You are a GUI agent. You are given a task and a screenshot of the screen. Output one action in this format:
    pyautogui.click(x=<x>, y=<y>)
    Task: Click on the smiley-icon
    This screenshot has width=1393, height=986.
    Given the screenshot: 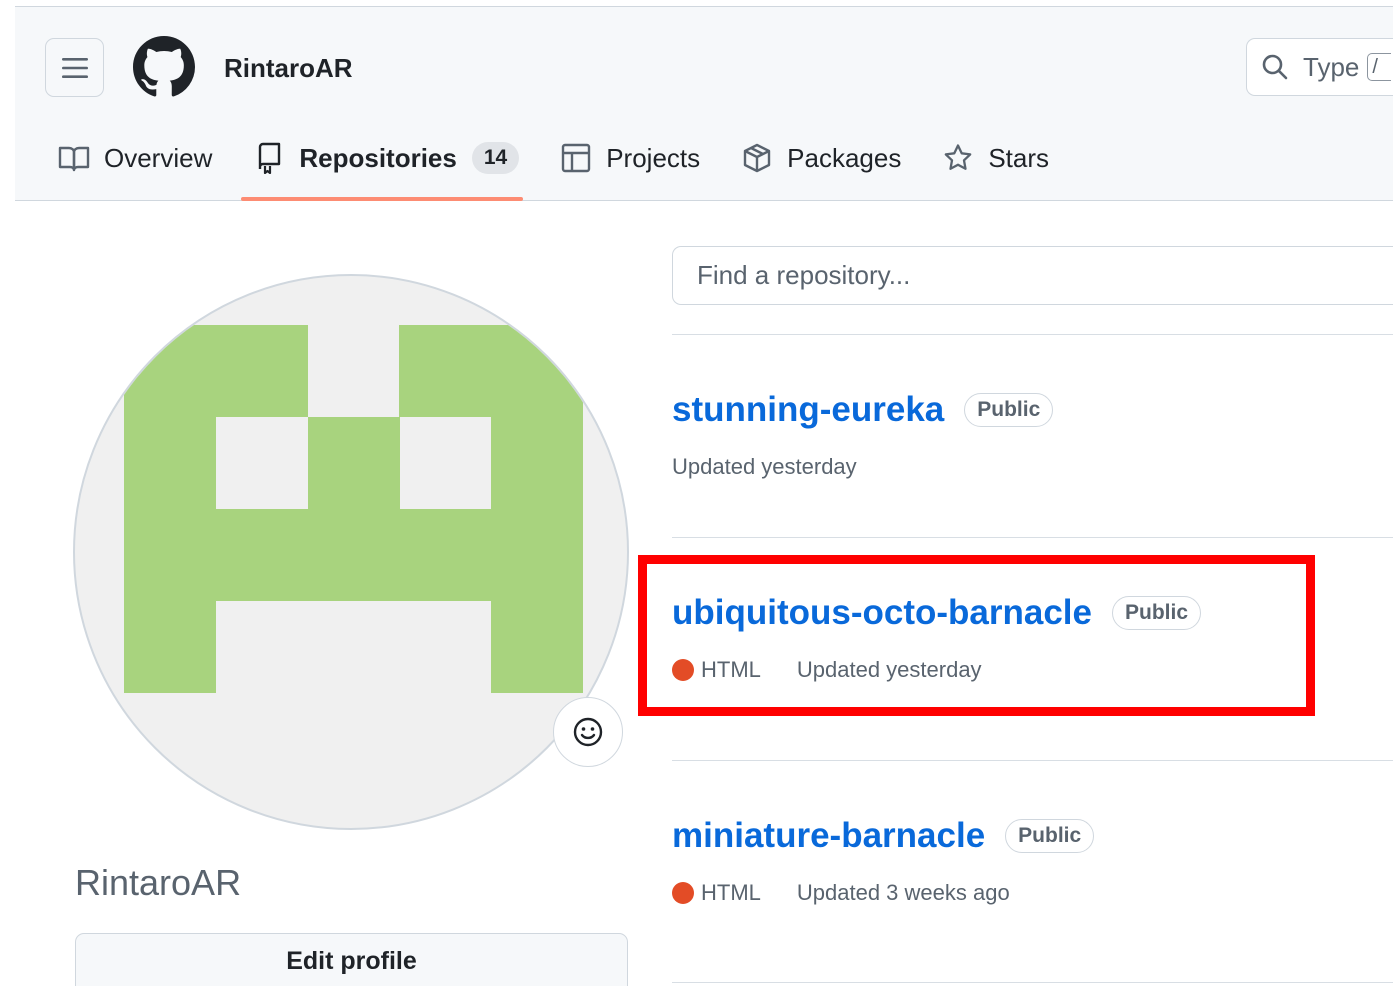 What is the action you would take?
    pyautogui.click(x=588, y=732)
    